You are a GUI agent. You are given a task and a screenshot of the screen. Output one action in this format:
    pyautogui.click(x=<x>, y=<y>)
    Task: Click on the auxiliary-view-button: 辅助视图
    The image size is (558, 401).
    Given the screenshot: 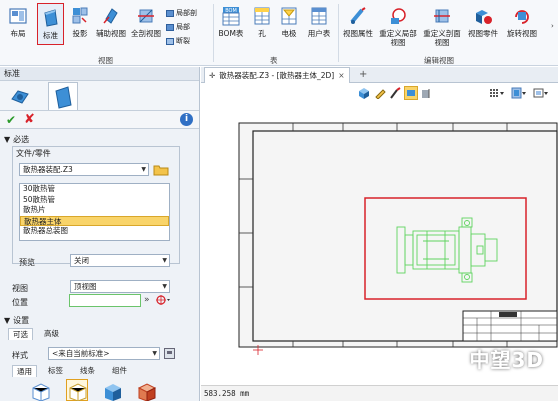 What is the action you would take?
    pyautogui.click(x=111, y=25)
    